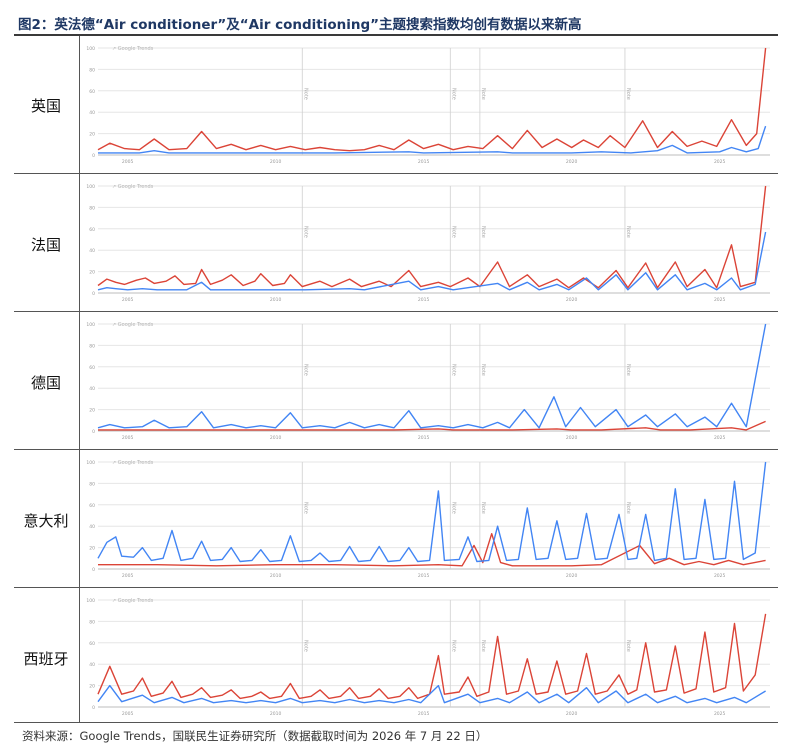 The width and height of the screenshot is (786, 749). Describe the element at coordinates (46, 521) in the screenshot. I see `country-label-italy: 意大利` at that location.